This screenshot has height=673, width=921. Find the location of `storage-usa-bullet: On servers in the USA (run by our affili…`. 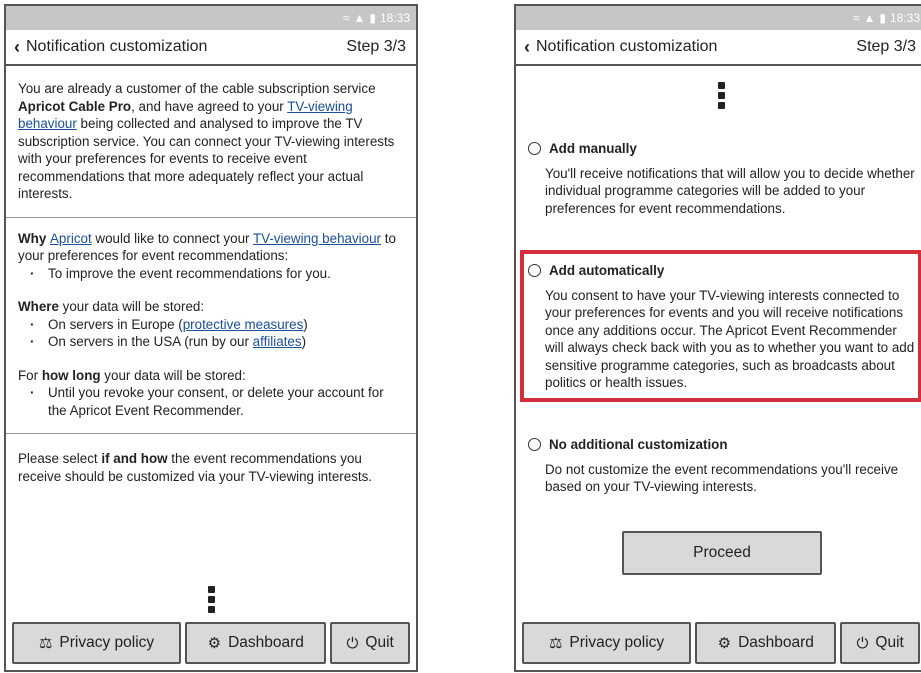

storage-usa-bullet: On servers in the USA (run by our affili… is located at coordinates (217, 342).